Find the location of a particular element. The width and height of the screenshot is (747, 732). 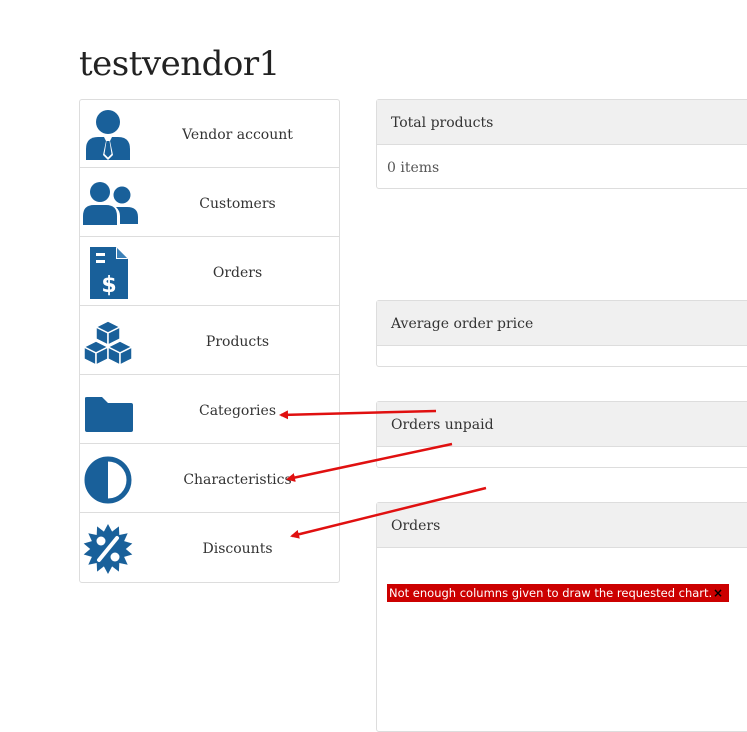

menu-item-label: Customers is located at coordinates (237, 204).